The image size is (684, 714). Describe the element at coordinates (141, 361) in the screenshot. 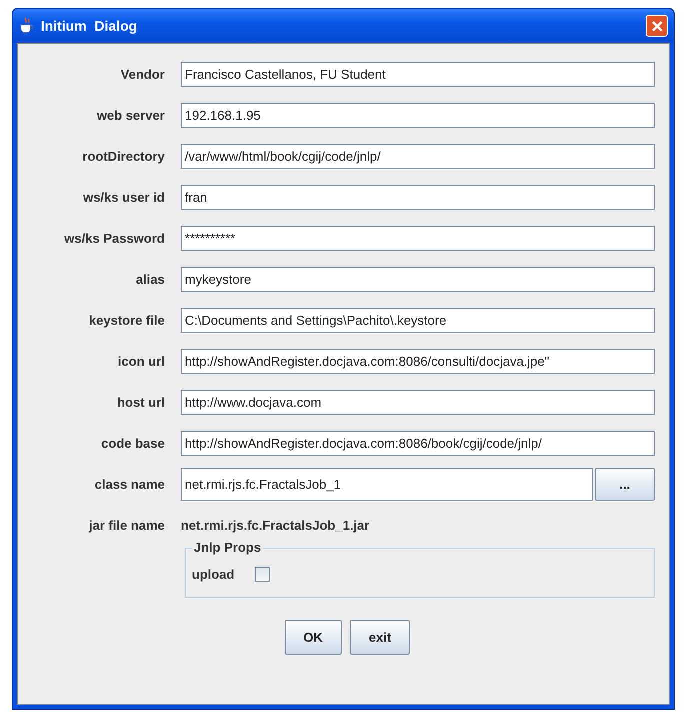

I see `field-label: icon url` at that location.